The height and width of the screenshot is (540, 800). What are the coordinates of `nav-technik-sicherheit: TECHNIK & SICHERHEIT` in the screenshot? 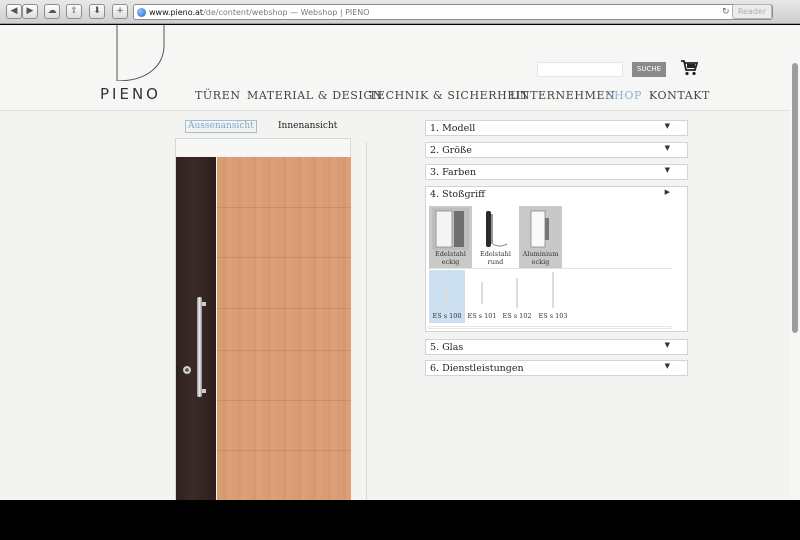 It's located at (449, 95).